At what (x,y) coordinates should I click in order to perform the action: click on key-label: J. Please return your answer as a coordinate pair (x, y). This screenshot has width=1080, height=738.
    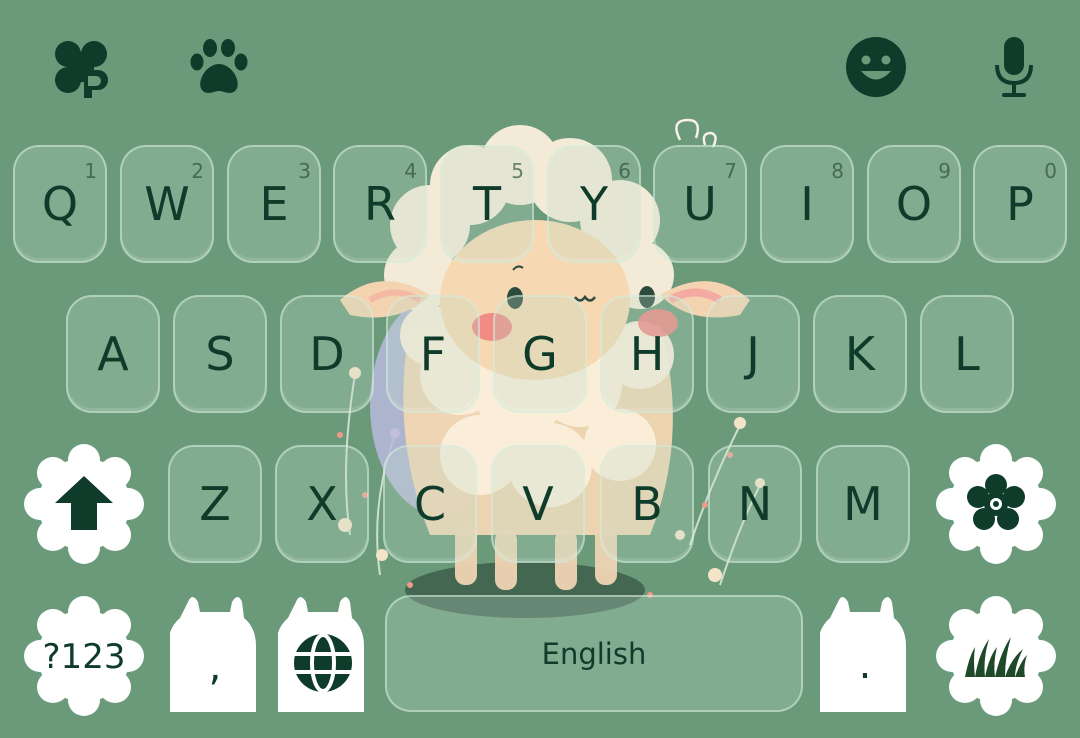
    Looking at the image, I should click on (753, 354).